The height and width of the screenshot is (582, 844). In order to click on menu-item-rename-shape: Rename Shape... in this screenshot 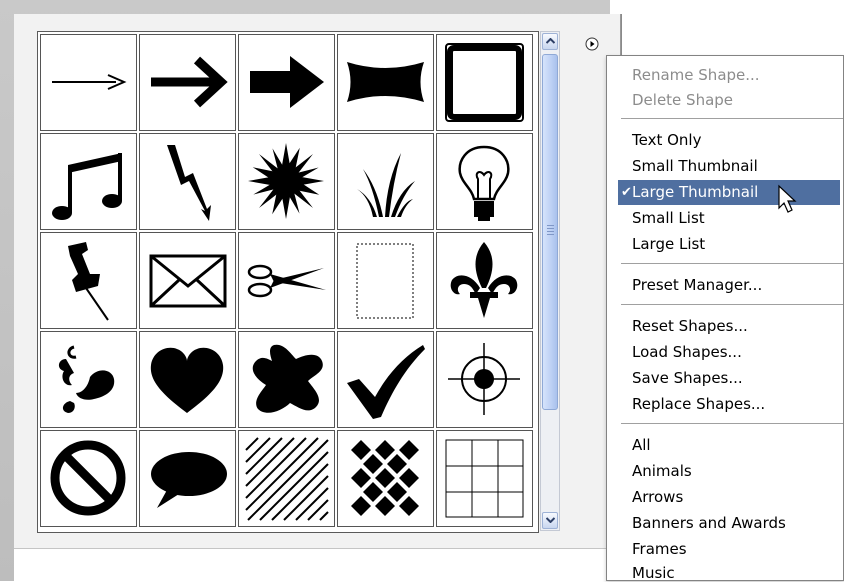, I will do `click(696, 75)`.